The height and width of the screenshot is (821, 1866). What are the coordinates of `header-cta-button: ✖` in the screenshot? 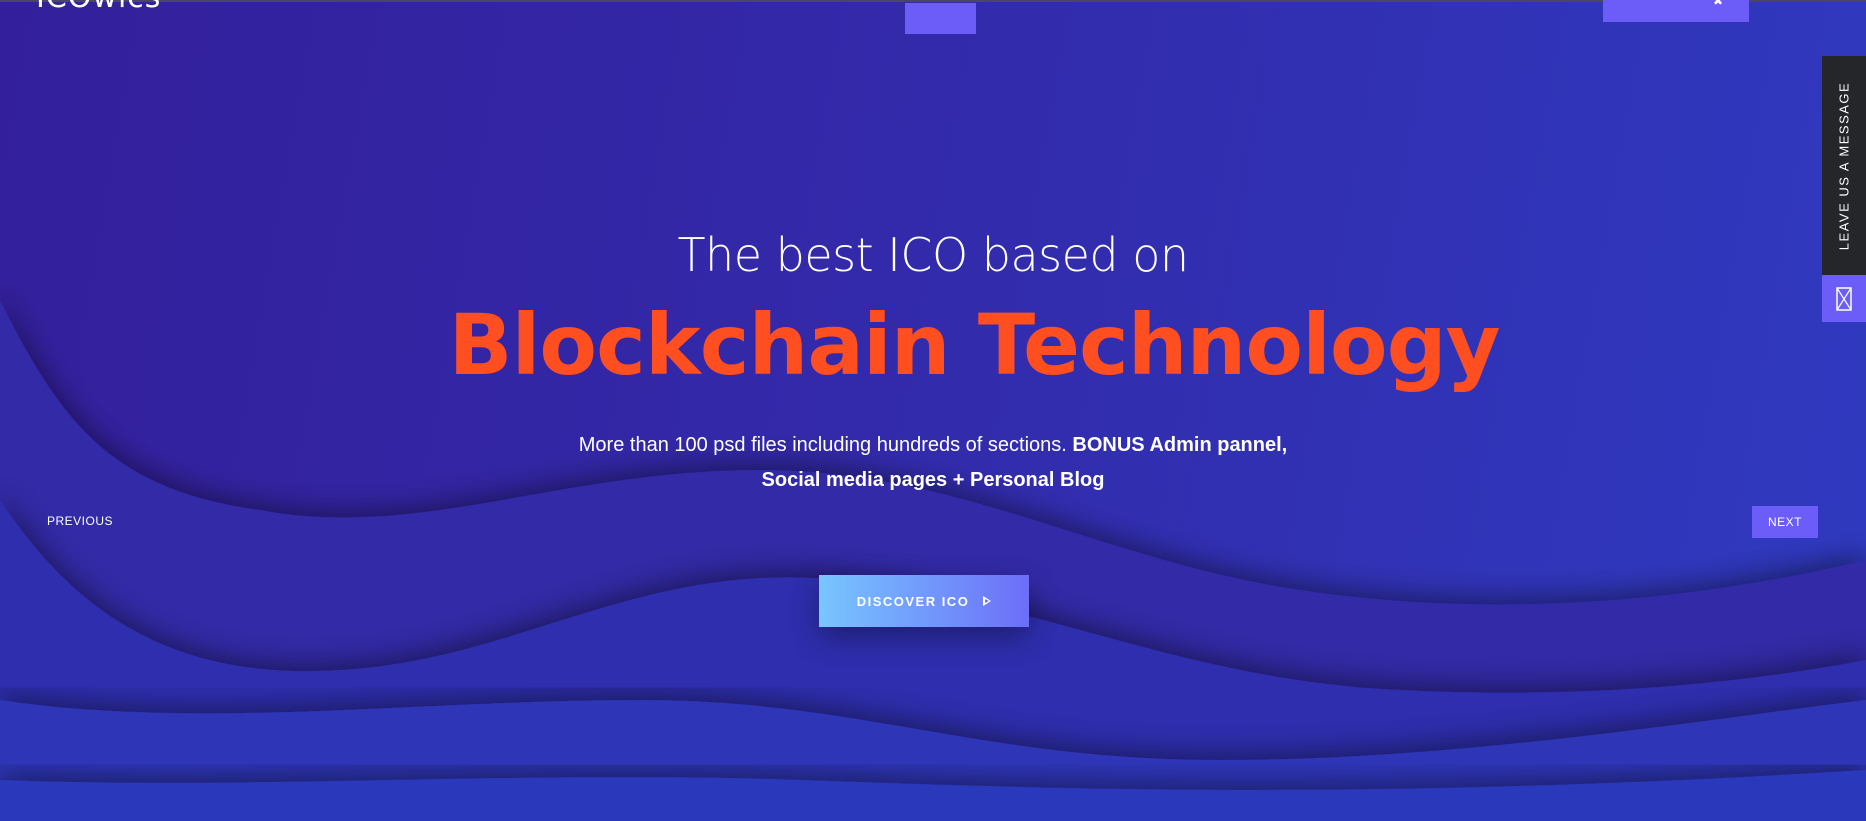 It's located at (1676, 11).